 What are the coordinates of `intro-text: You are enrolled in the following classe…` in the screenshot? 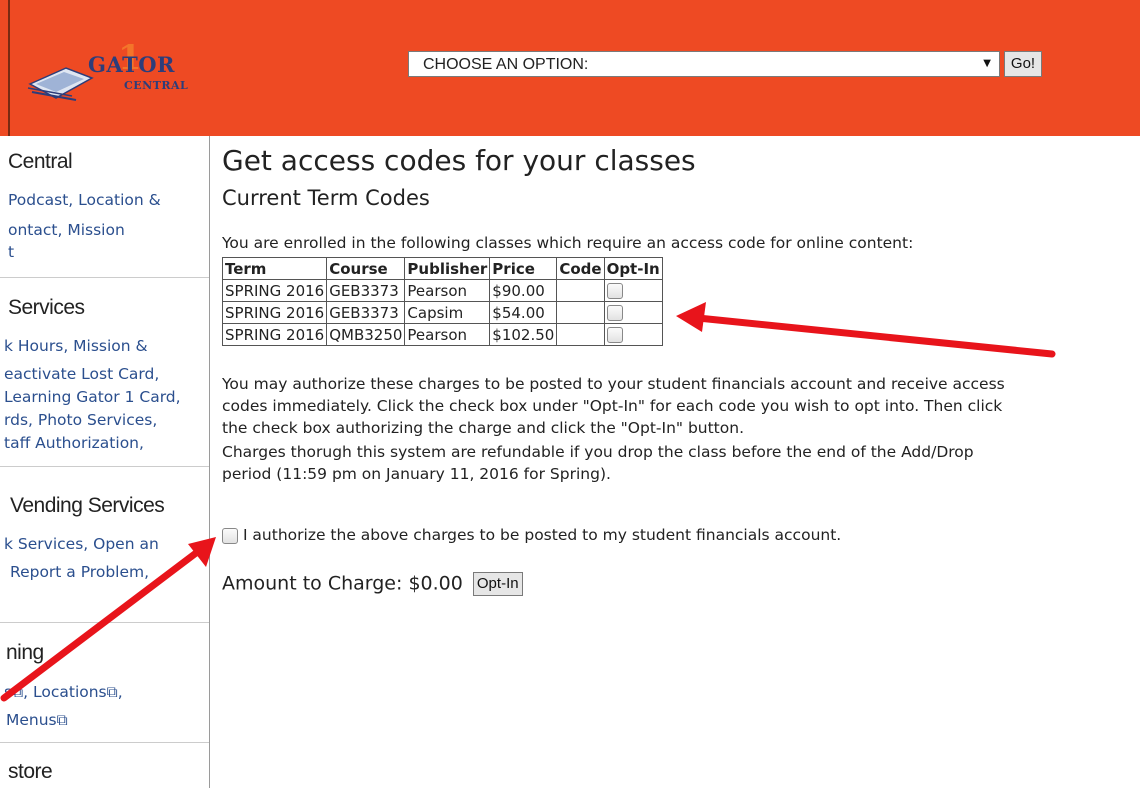 It's located at (568, 243).